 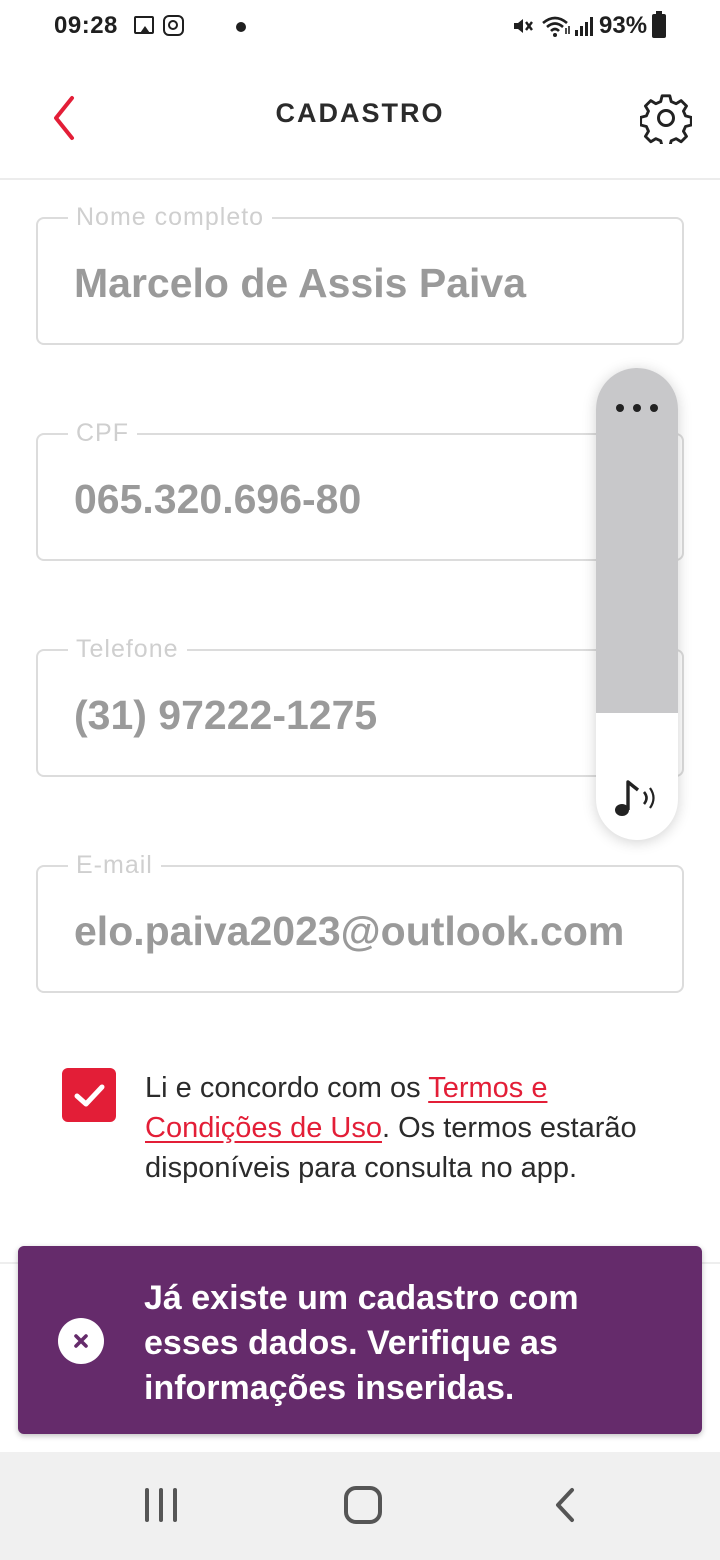 What do you see at coordinates (163, 1506) in the screenshot?
I see `recent-apps-icon` at bounding box center [163, 1506].